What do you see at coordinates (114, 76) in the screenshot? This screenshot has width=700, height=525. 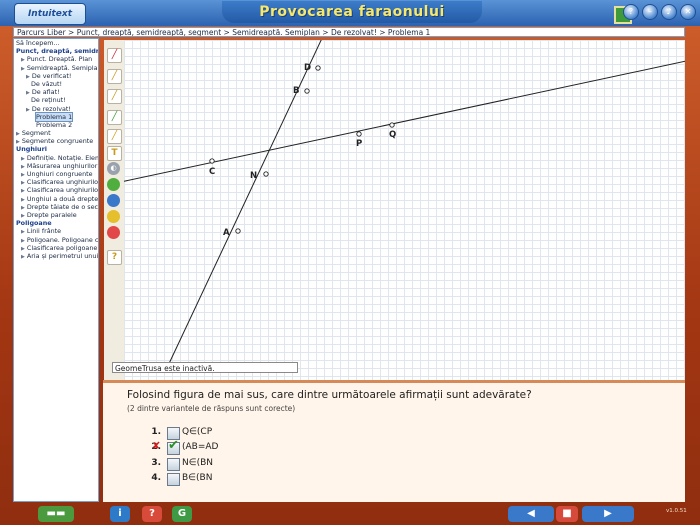 I see `pencil-yellow-tool-icon: ╱` at bounding box center [114, 76].